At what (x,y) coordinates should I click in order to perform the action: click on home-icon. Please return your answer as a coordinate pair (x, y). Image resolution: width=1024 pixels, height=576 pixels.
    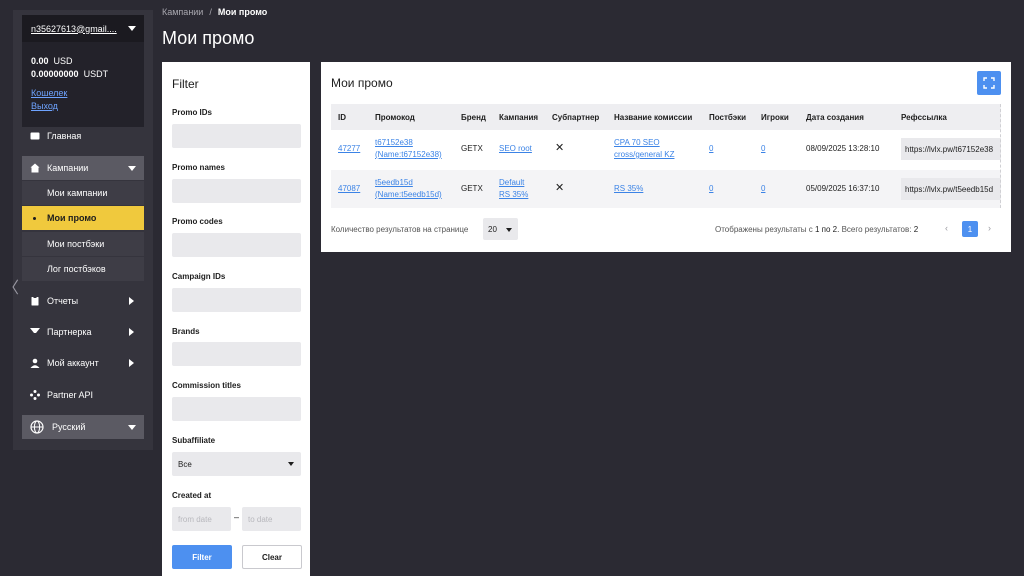
    Looking at the image, I should click on (35, 168).